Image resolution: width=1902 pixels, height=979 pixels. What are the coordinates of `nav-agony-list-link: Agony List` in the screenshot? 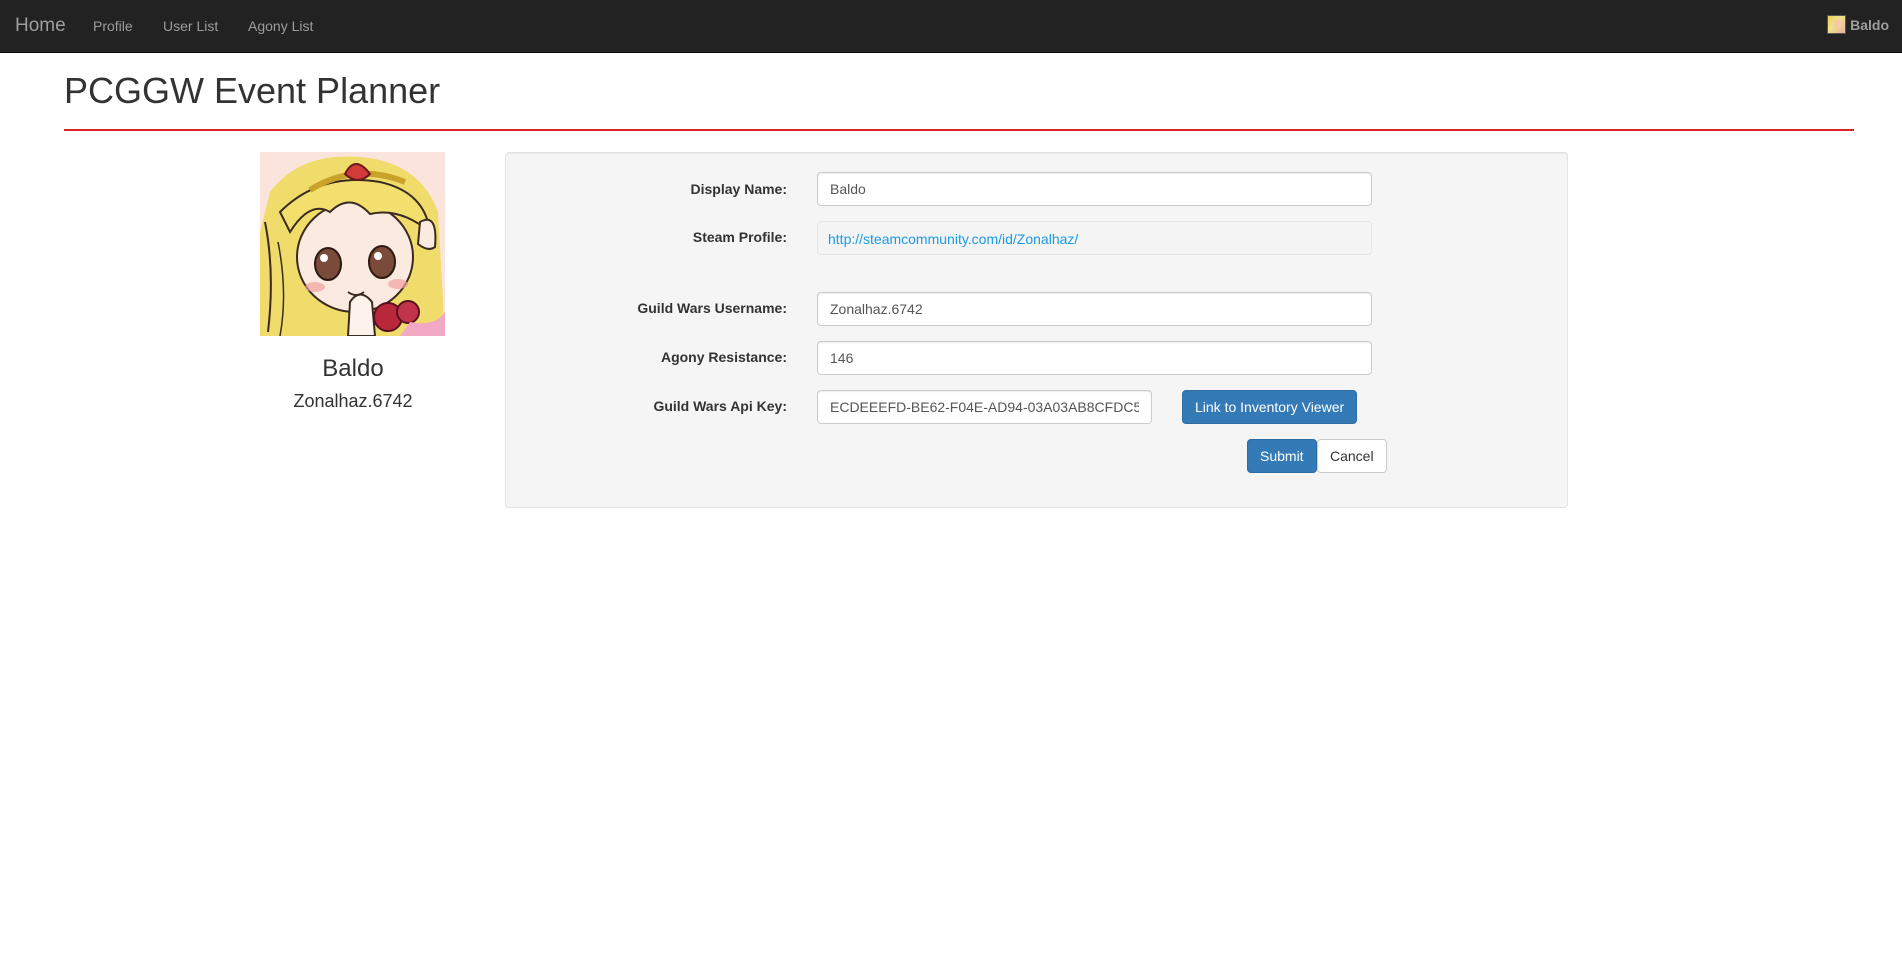 It's located at (280, 26).